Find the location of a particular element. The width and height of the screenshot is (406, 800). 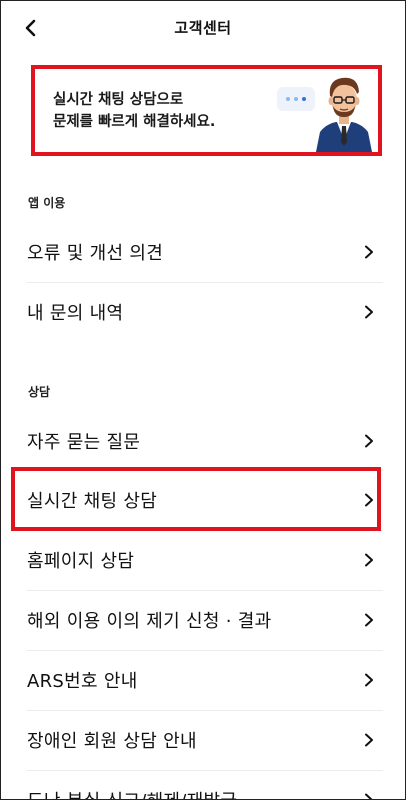

menu-item-homepage-consult: 홈페이지 상담 is located at coordinates (205, 560).